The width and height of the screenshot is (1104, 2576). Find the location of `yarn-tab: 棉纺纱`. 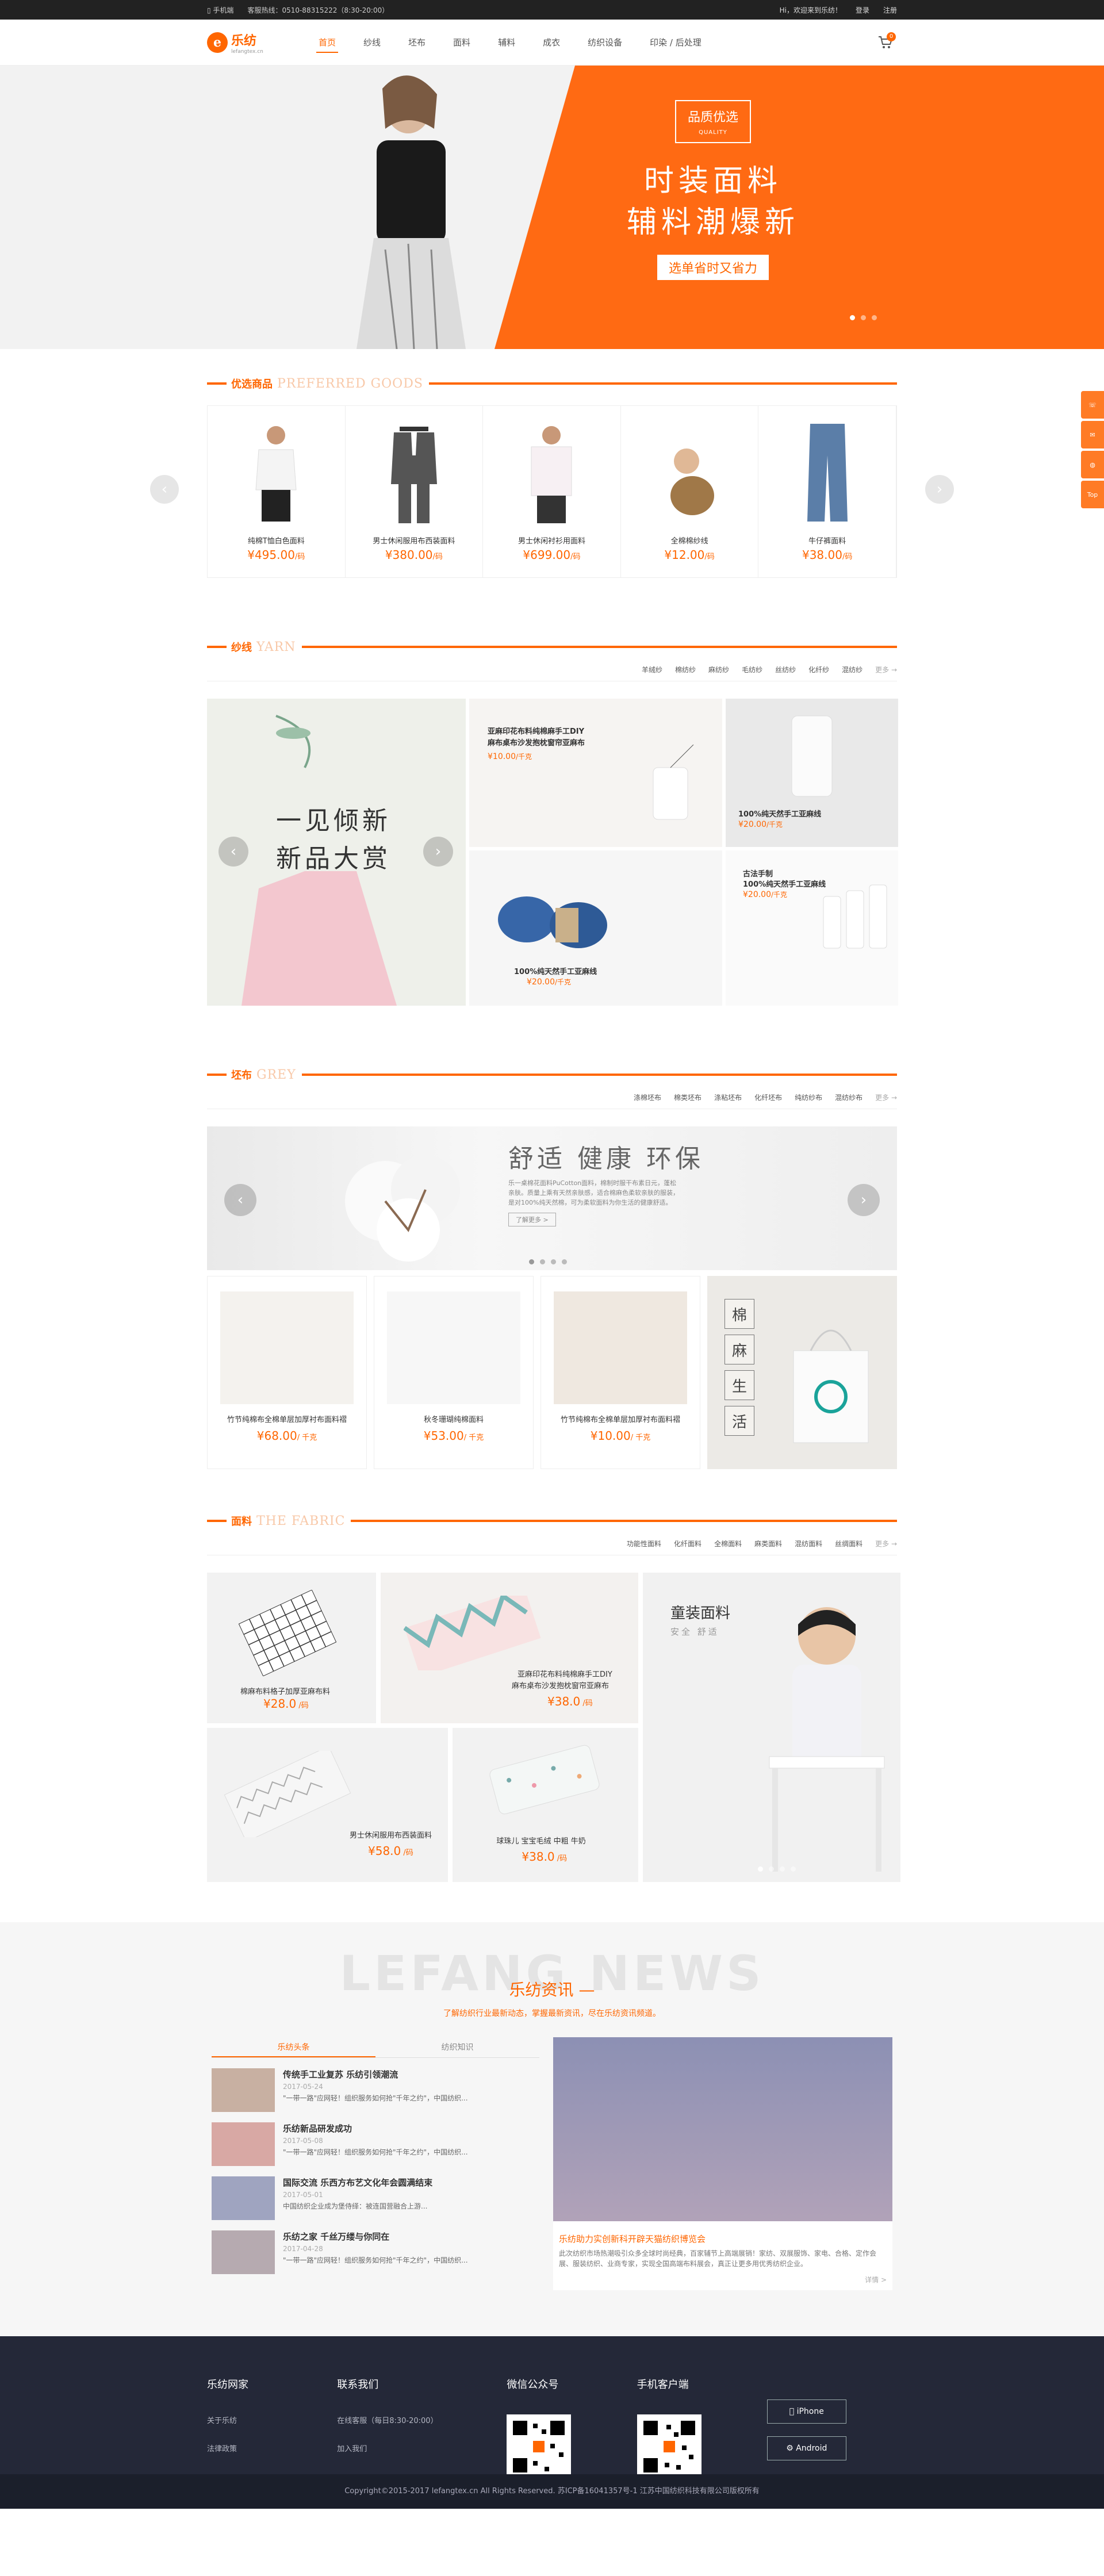

yarn-tab: 棉纺纱 is located at coordinates (685, 669).